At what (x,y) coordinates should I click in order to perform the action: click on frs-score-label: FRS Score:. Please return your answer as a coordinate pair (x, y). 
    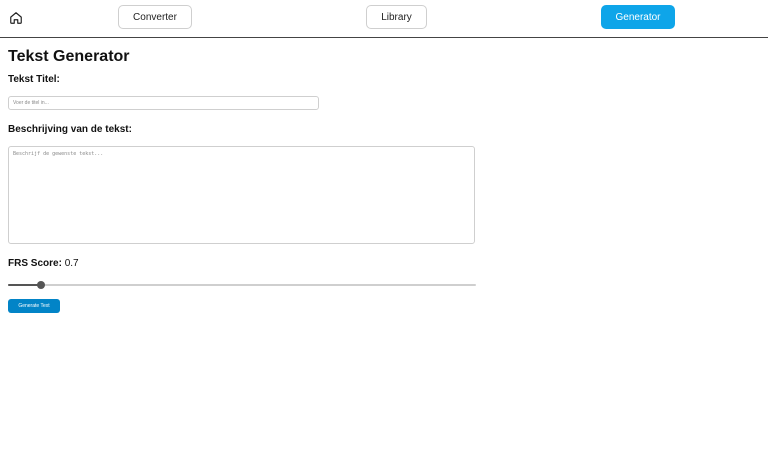
    Looking at the image, I should click on (35, 263).